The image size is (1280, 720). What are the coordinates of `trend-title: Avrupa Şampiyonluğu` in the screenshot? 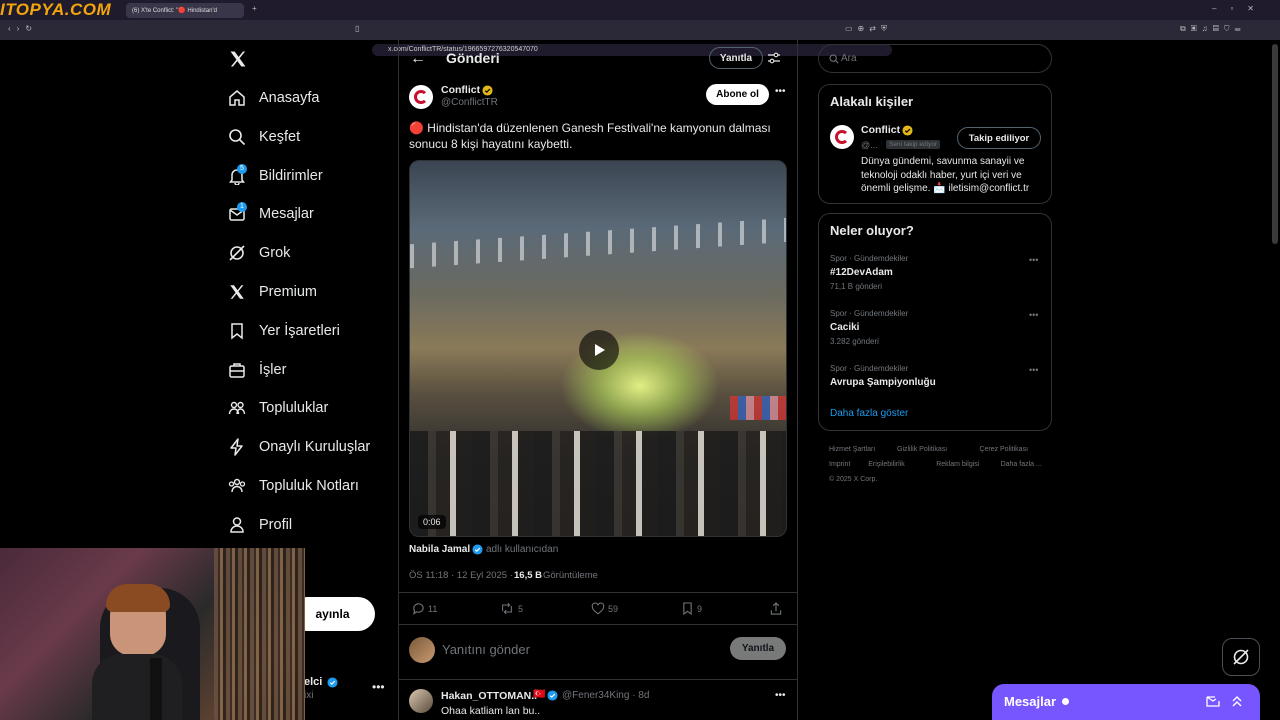 It's located at (883, 382).